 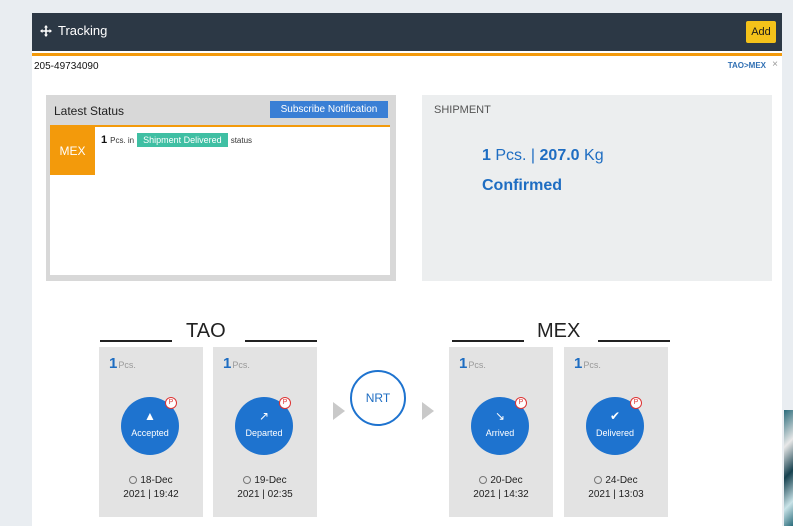 I want to click on event-label: Departed, so click(x=264, y=433).